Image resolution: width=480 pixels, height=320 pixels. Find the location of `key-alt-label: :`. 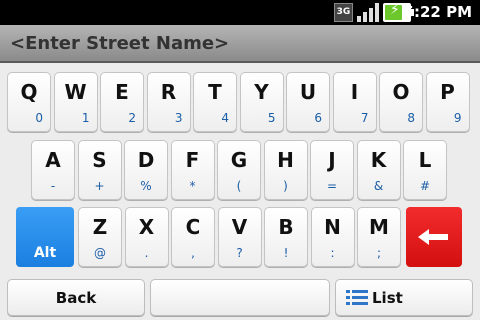

key-alt-label: : is located at coordinates (332, 253).